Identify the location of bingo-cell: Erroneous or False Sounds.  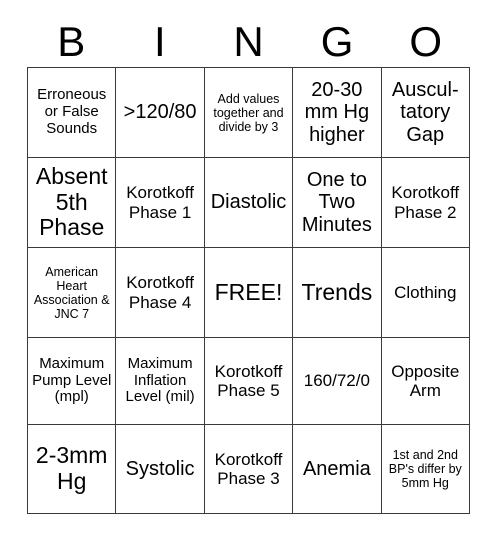
(71, 112).